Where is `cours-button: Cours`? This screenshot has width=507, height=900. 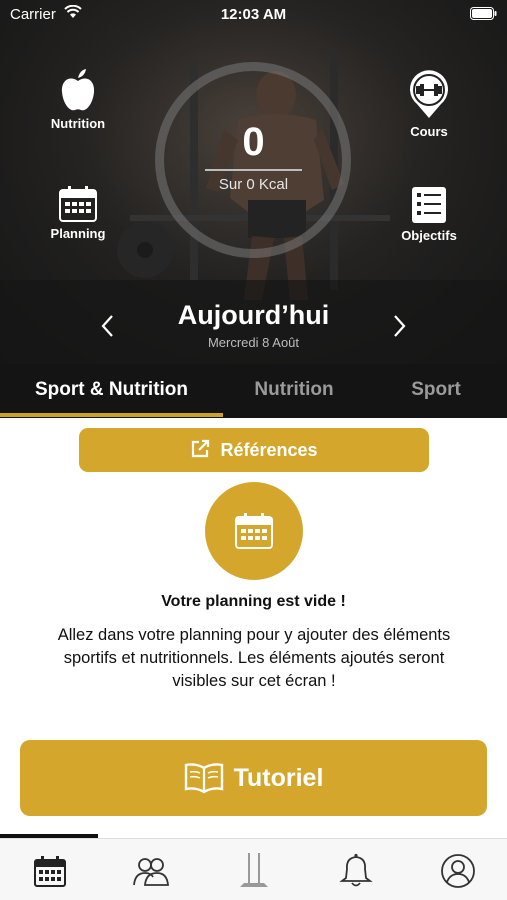
cours-button: Cours is located at coordinates (429, 104).